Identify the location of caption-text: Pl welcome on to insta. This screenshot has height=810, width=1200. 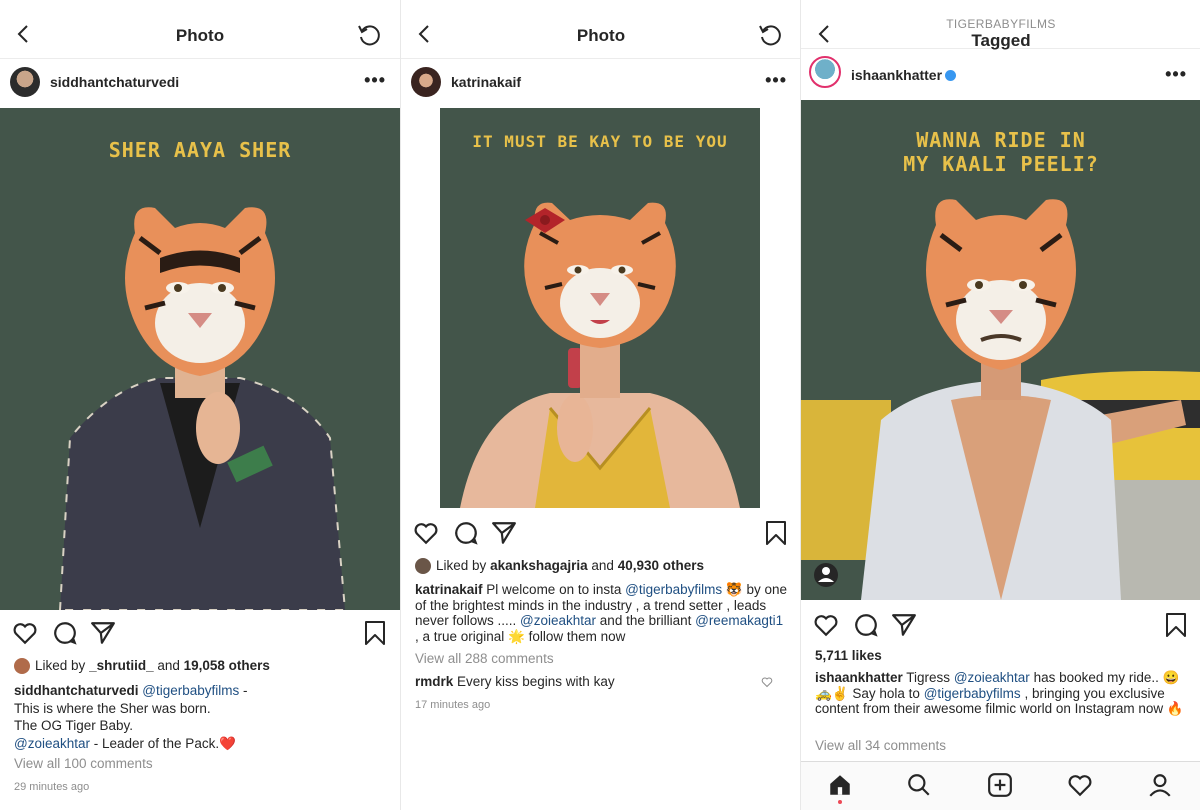
(554, 589).